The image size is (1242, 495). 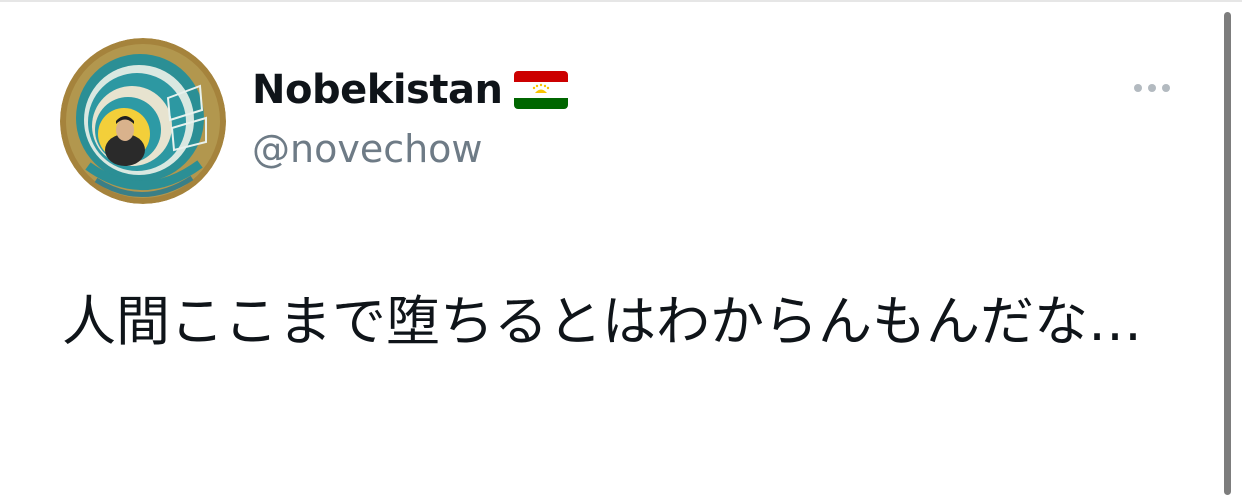 I want to click on scrollbar, so click(x=1227, y=253).